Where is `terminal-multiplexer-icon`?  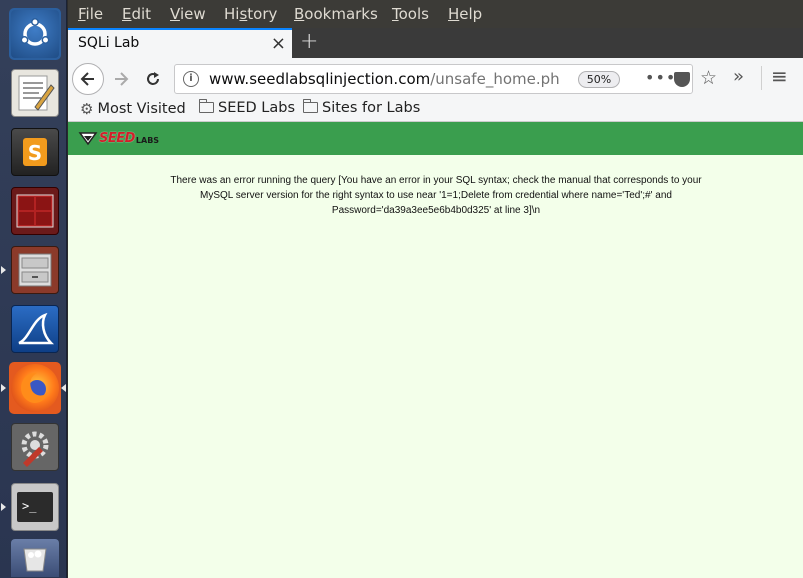 terminal-multiplexer-icon is located at coordinates (35, 211).